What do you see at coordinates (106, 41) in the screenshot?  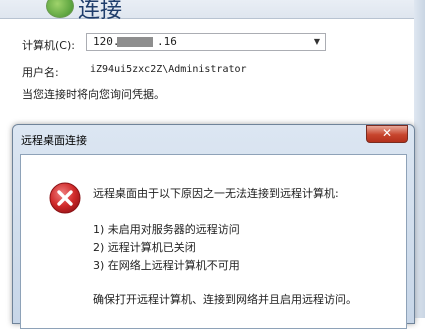 I see `computer-value-prefix: 120.` at bounding box center [106, 41].